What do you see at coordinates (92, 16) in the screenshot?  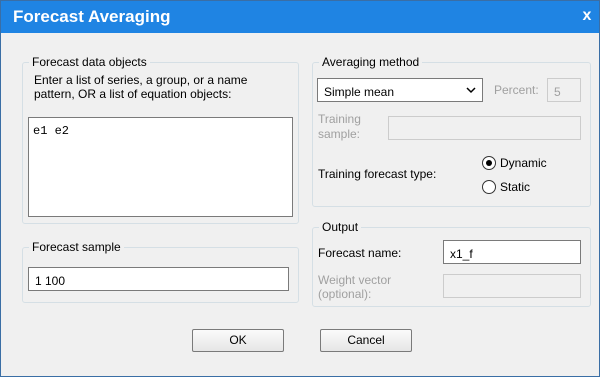 I see `dialog-title: Forecast Averaging` at bounding box center [92, 16].